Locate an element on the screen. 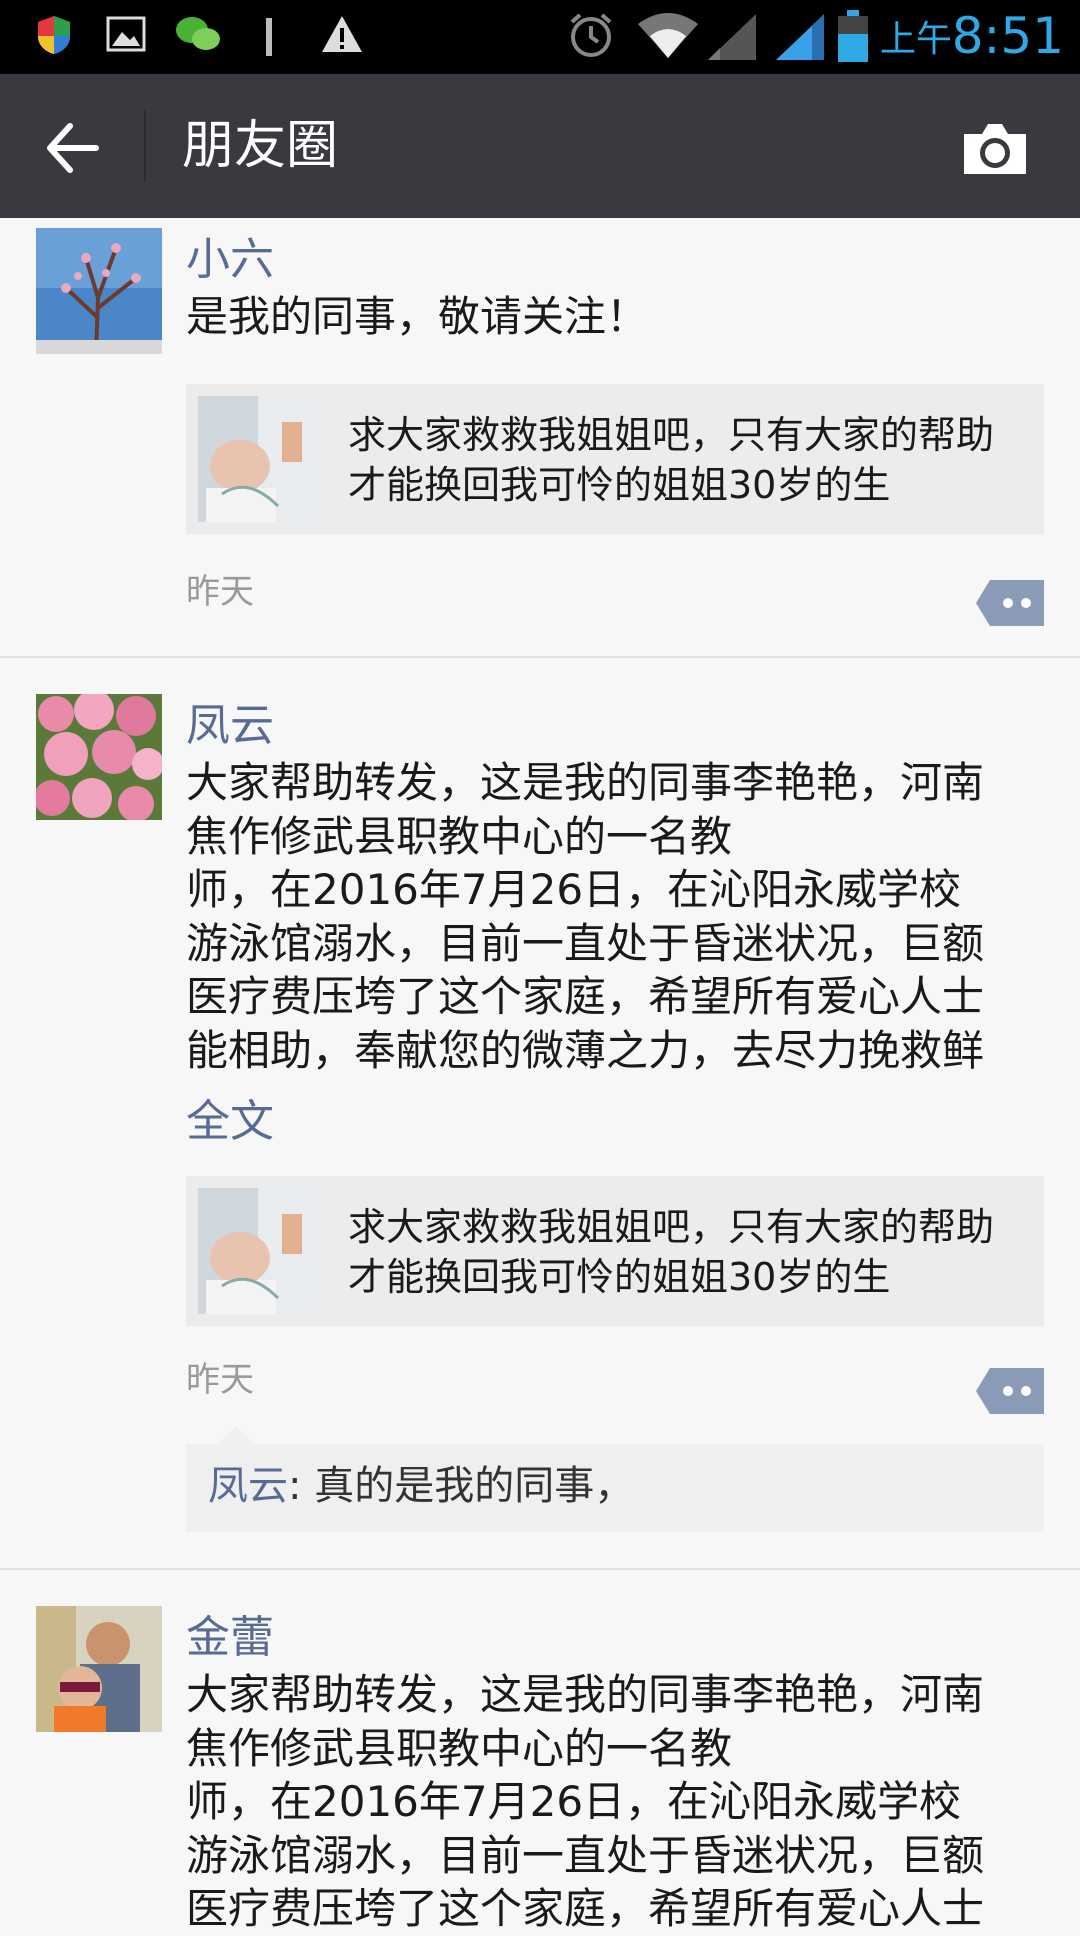 Image resolution: width=1080 pixels, height=1936 pixels. comments-pointer is located at coordinates (236, 1435).